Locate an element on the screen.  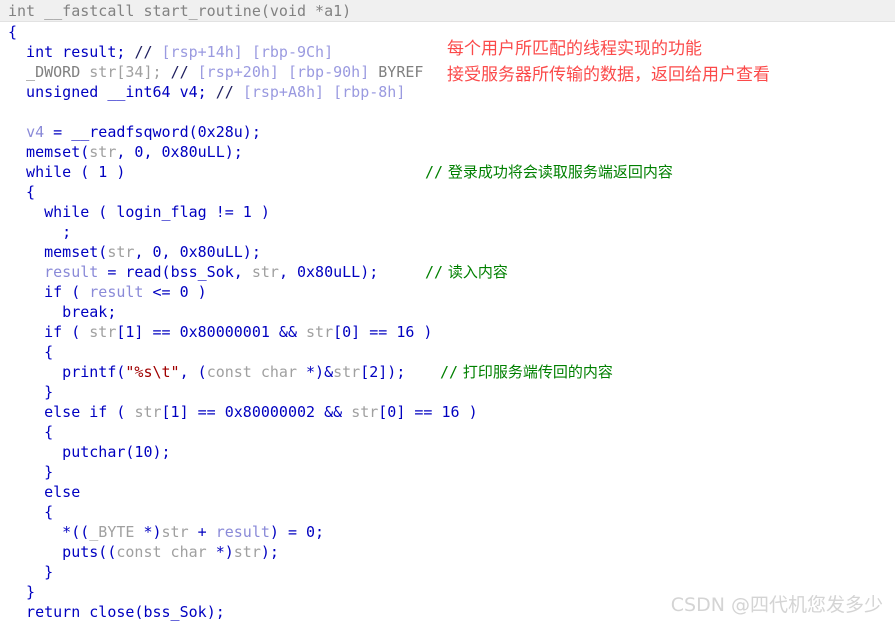
code-token: [rsp+14h] [rbp-9Ch] is located at coordinates (247, 52).